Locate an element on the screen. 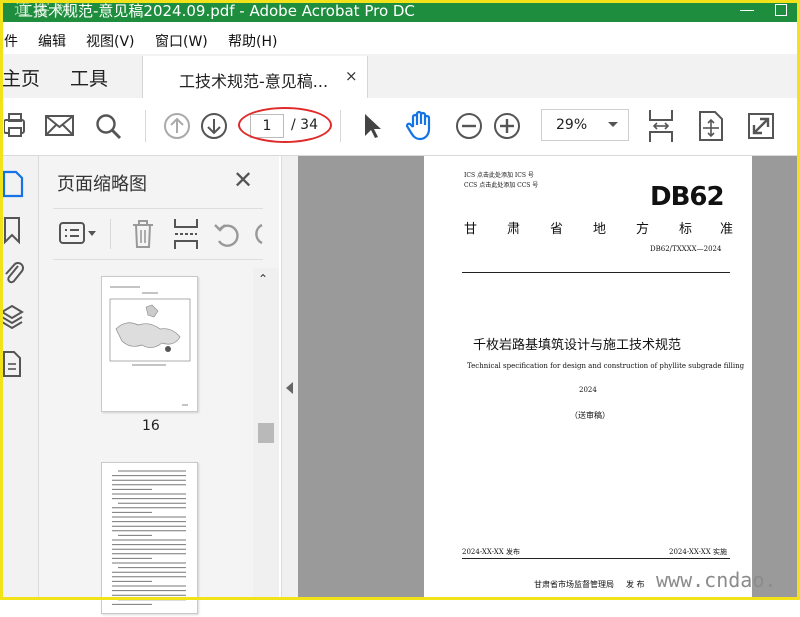 This screenshot has width=800, height=617. attachment-icon is located at coordinates (13, 274).